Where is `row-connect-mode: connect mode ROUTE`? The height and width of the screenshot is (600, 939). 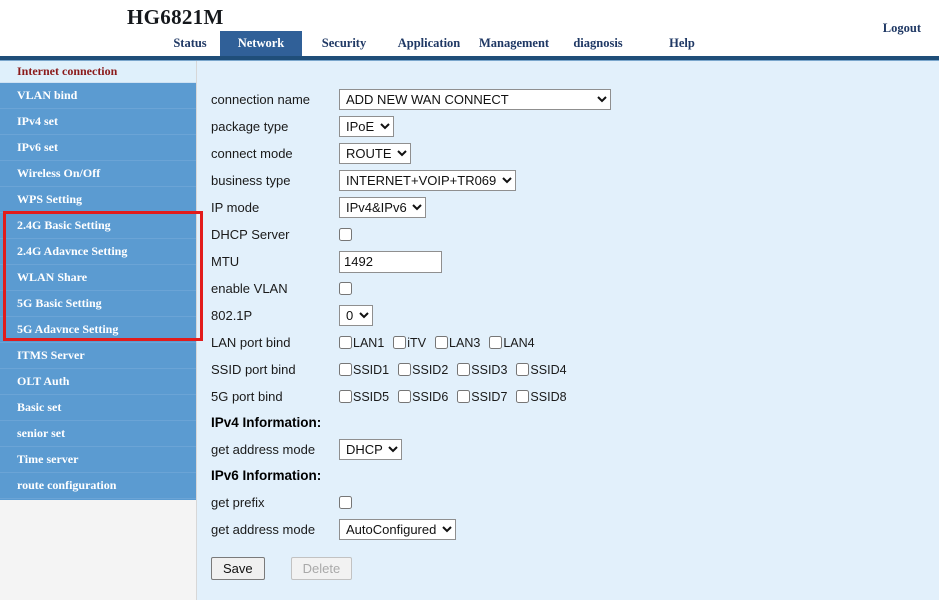 row-connect-mode: connect mode ROUTE is located at coordinates (561, 153).